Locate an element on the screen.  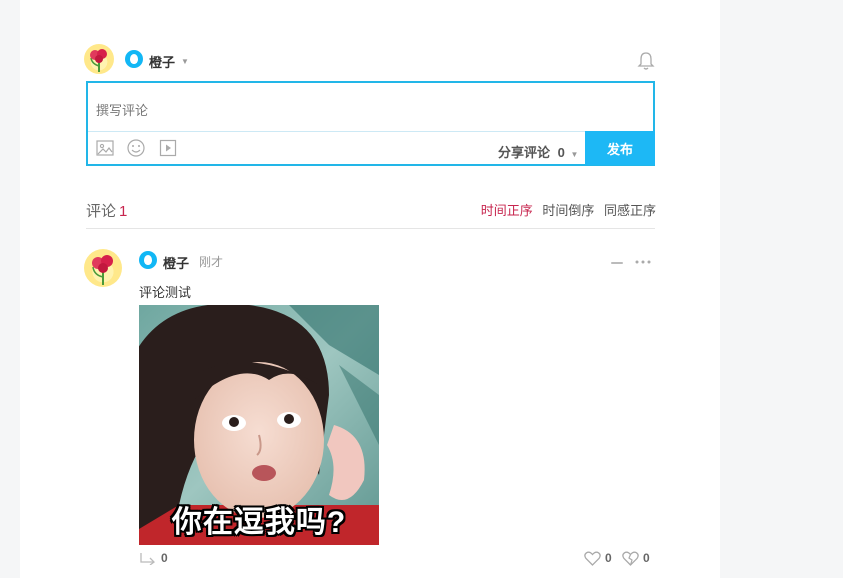
collapse-icon is located at coordinates (617, 259).